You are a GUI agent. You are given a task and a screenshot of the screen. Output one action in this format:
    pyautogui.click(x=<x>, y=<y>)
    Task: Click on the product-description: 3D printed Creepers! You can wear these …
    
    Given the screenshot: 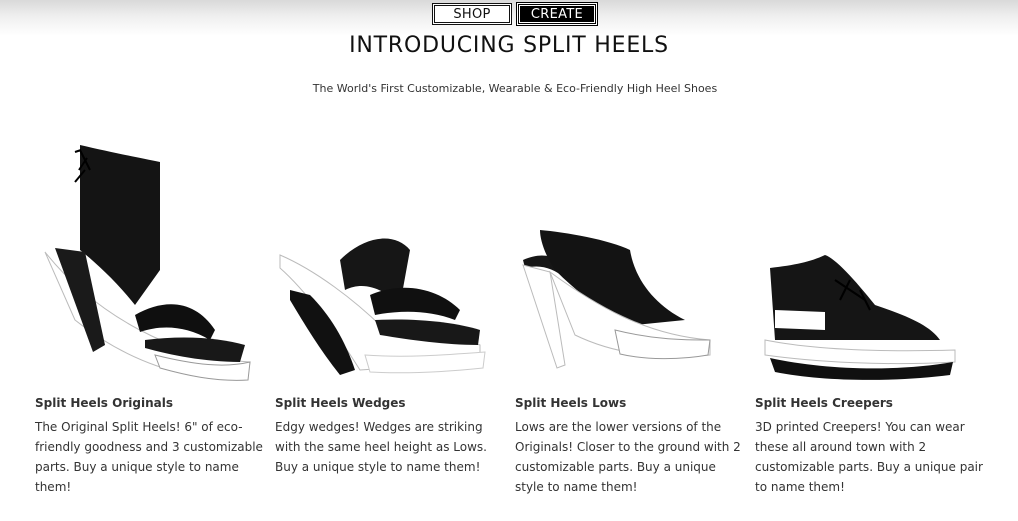 What is the action you would take?
    pyautogui.click(x=869, y=457)
    